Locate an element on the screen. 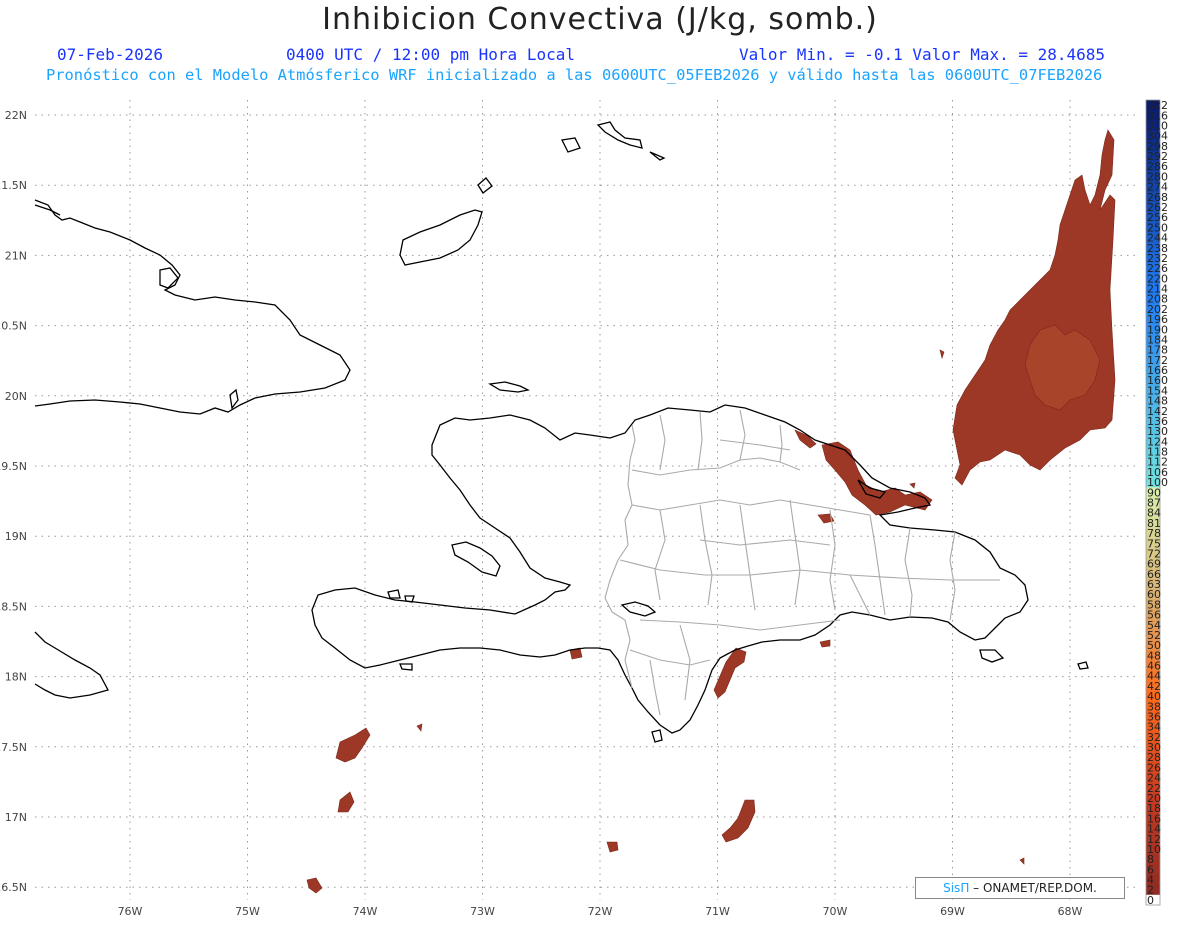  coast-jamaica is located at coordinates (71, 665).